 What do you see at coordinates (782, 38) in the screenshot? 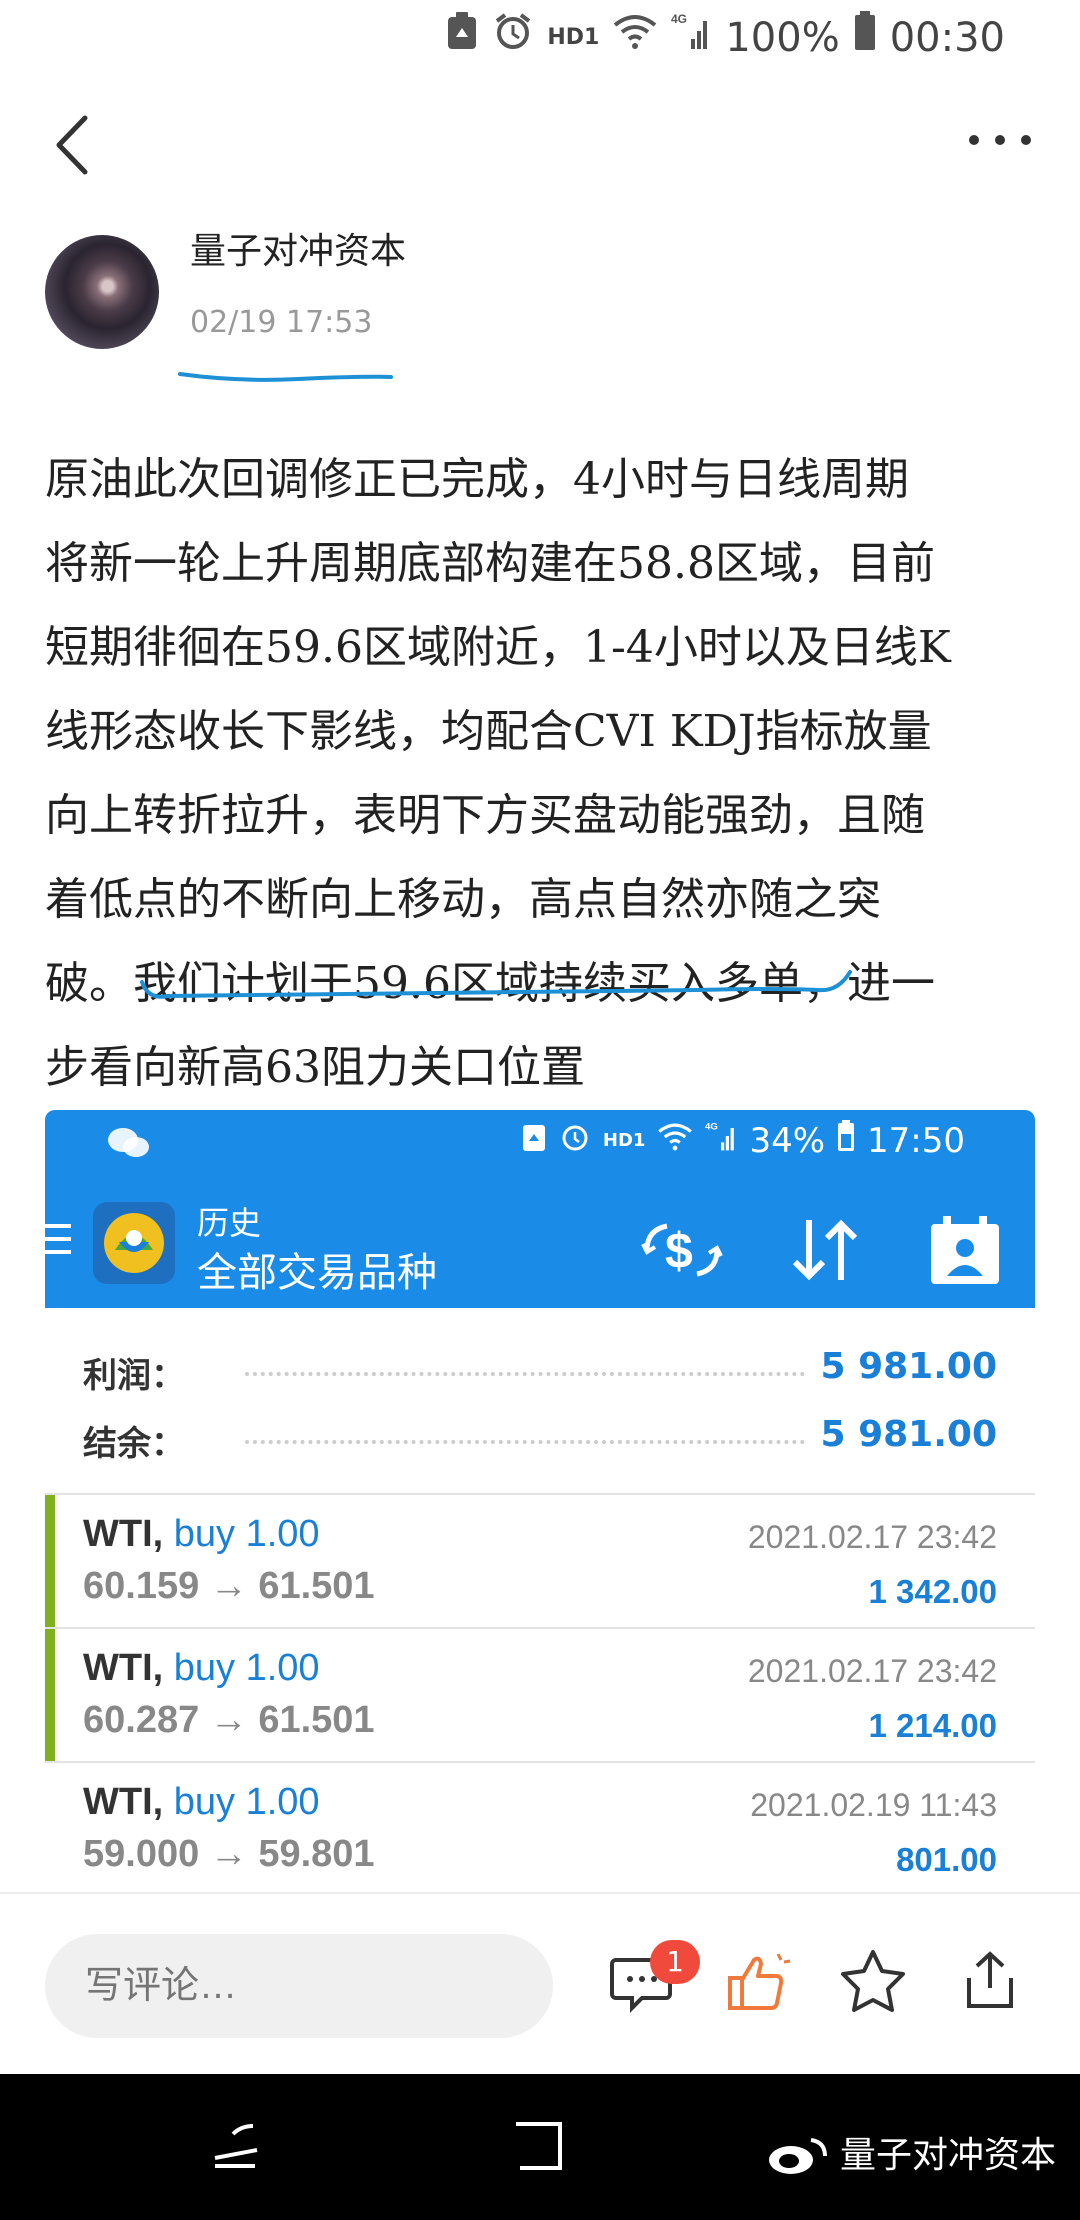
I see `battery-percent: 100%` at bounding box center [782, 38].